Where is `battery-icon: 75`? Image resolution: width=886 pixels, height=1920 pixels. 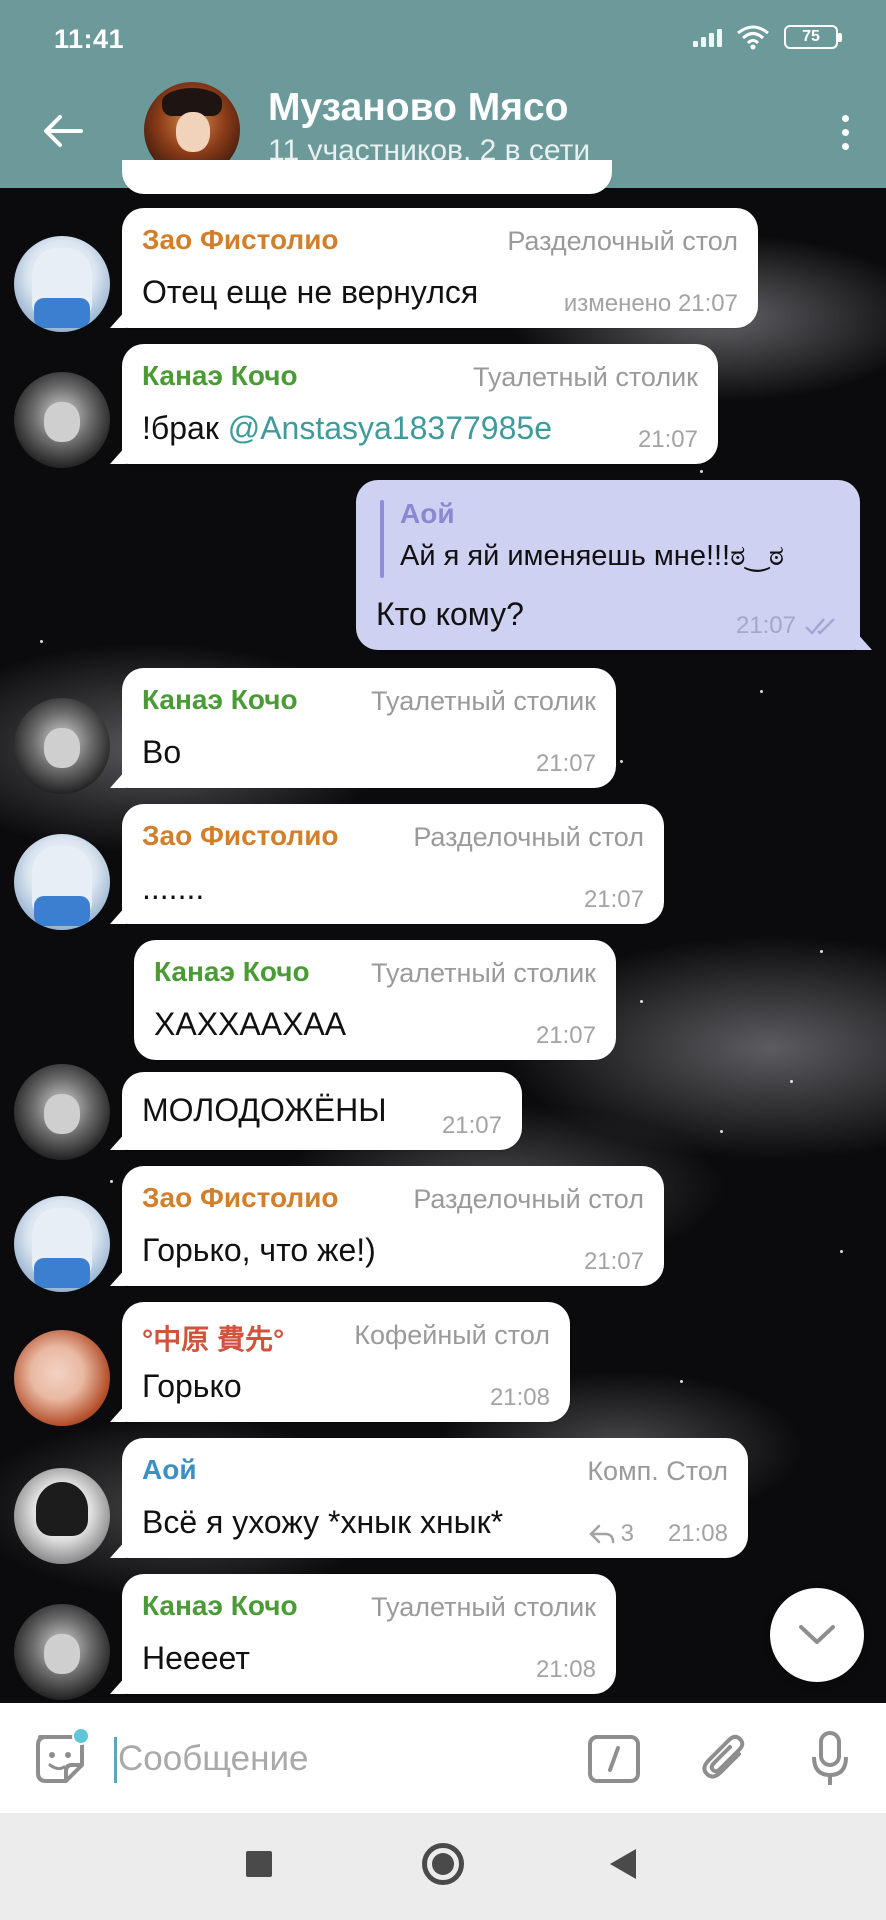
battery-icon: 75 is located at coordinates (813, 37).